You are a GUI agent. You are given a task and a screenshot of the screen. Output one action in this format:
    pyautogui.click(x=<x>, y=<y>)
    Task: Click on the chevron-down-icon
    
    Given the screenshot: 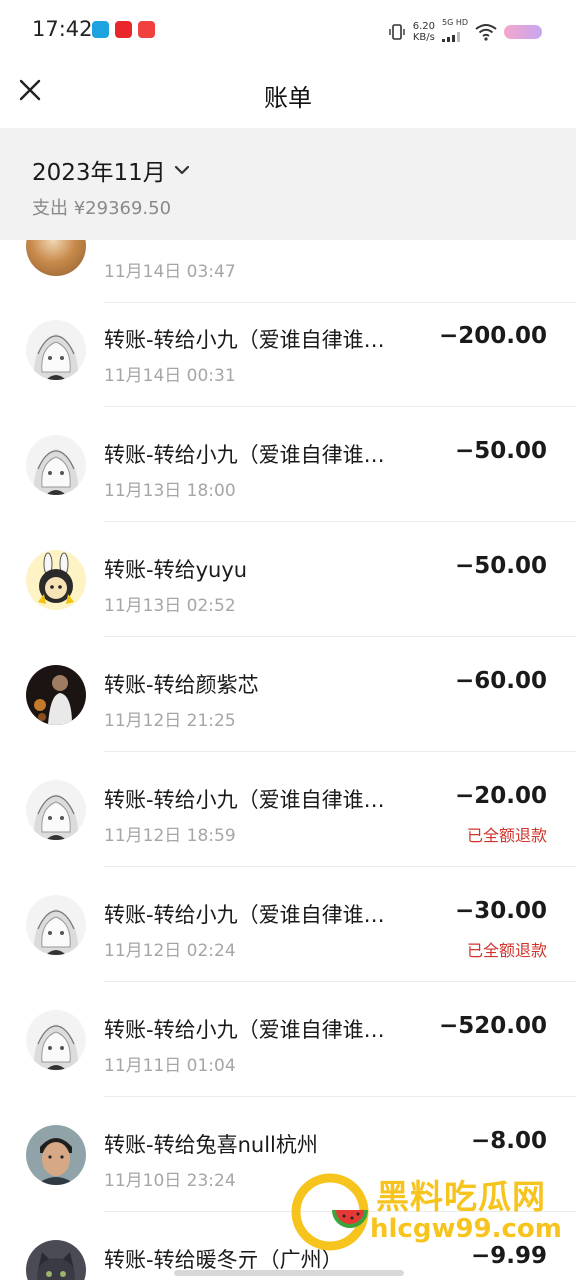 What is the action you would take?
    pyautogui.click(x=181, y=170)
    